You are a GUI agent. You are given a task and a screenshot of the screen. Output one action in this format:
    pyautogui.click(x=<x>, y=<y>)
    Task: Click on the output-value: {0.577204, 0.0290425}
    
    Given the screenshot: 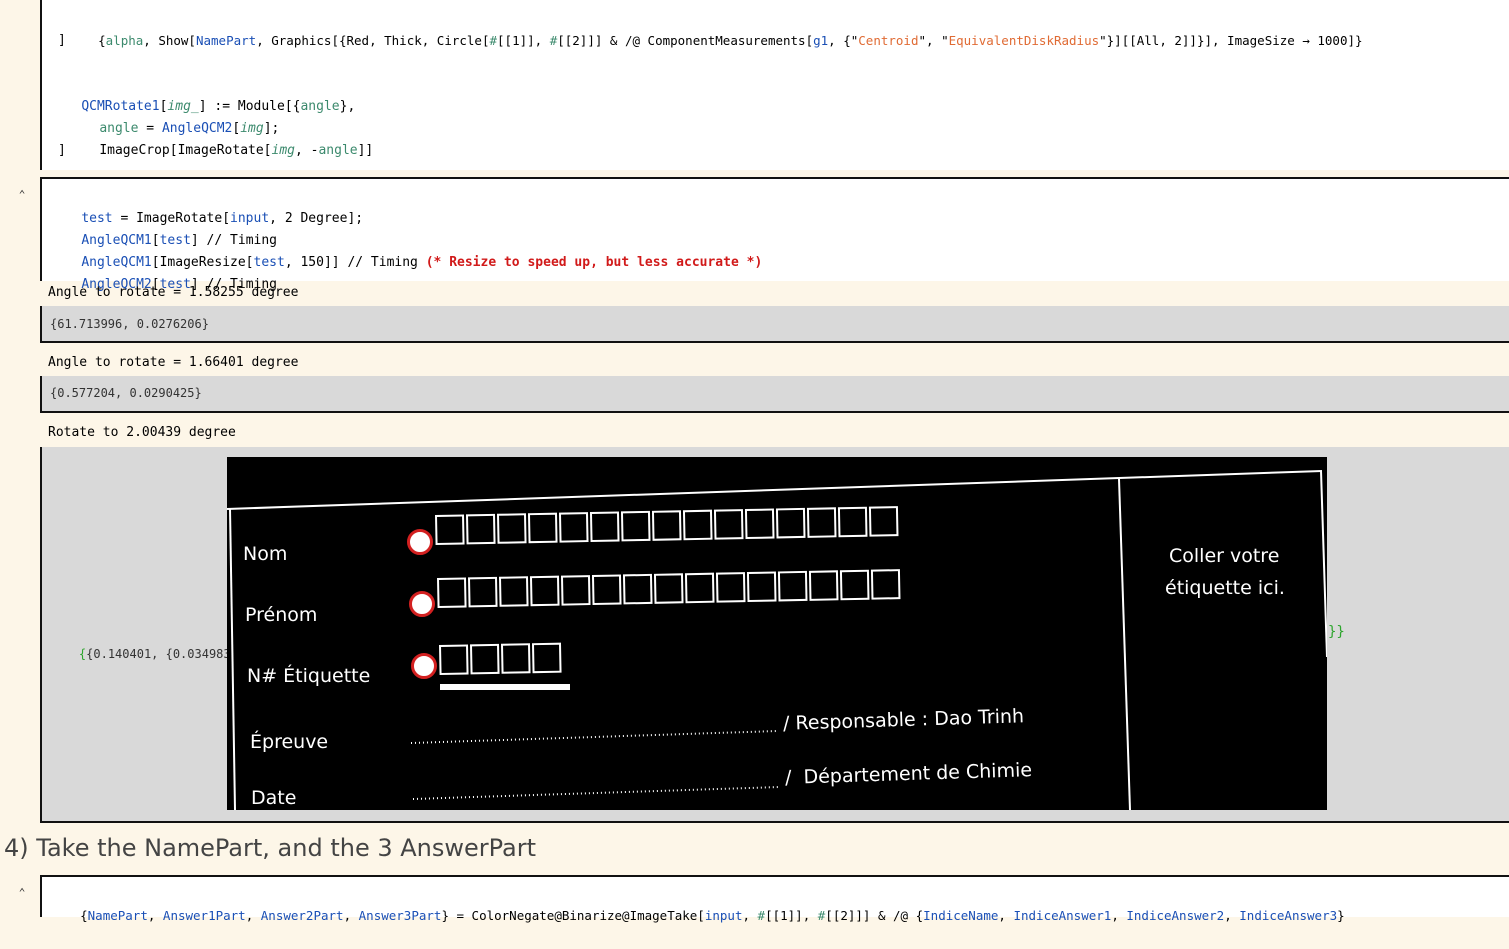 What is the action you would take?
    pyautogui.click(x=126, y=393)
    